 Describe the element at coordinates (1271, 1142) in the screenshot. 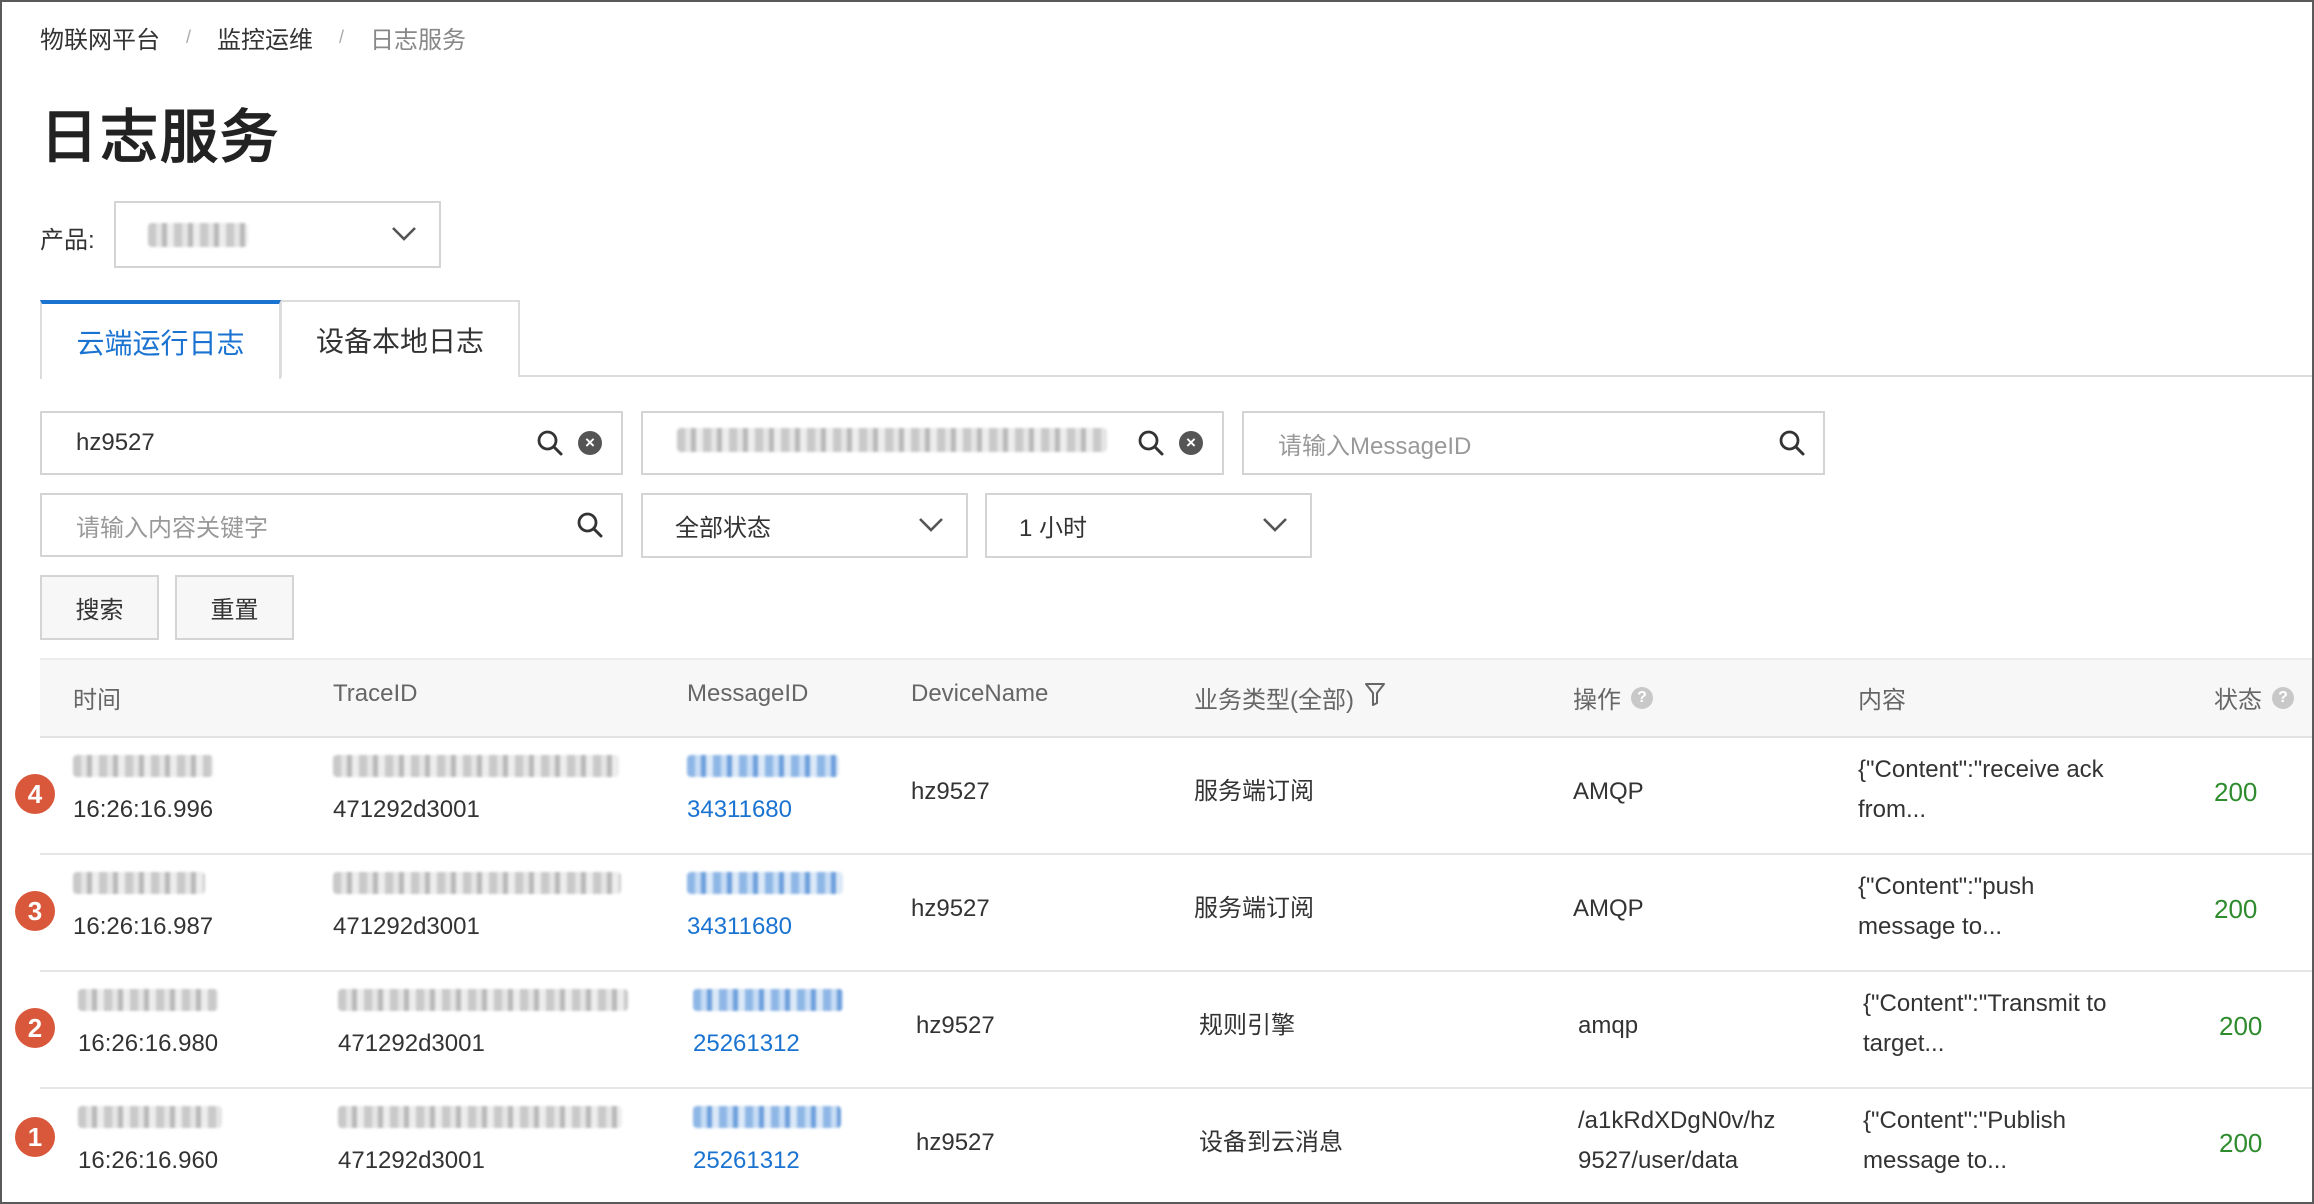

I see `biz-type-cell: 设备到云消息` at that location.